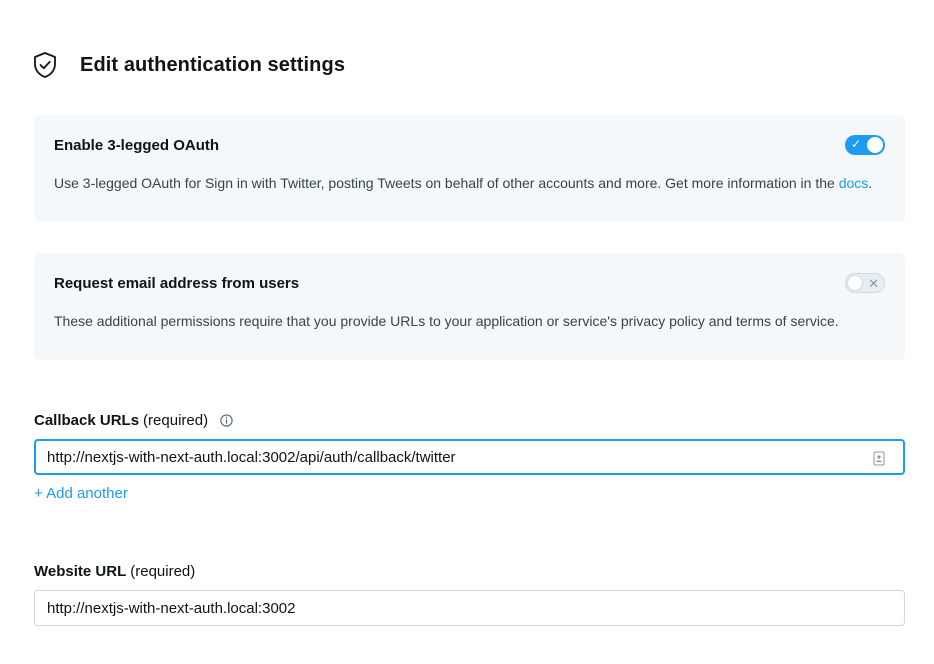  I want to click on page-header: Edit authentication settings, so click(189, 65).